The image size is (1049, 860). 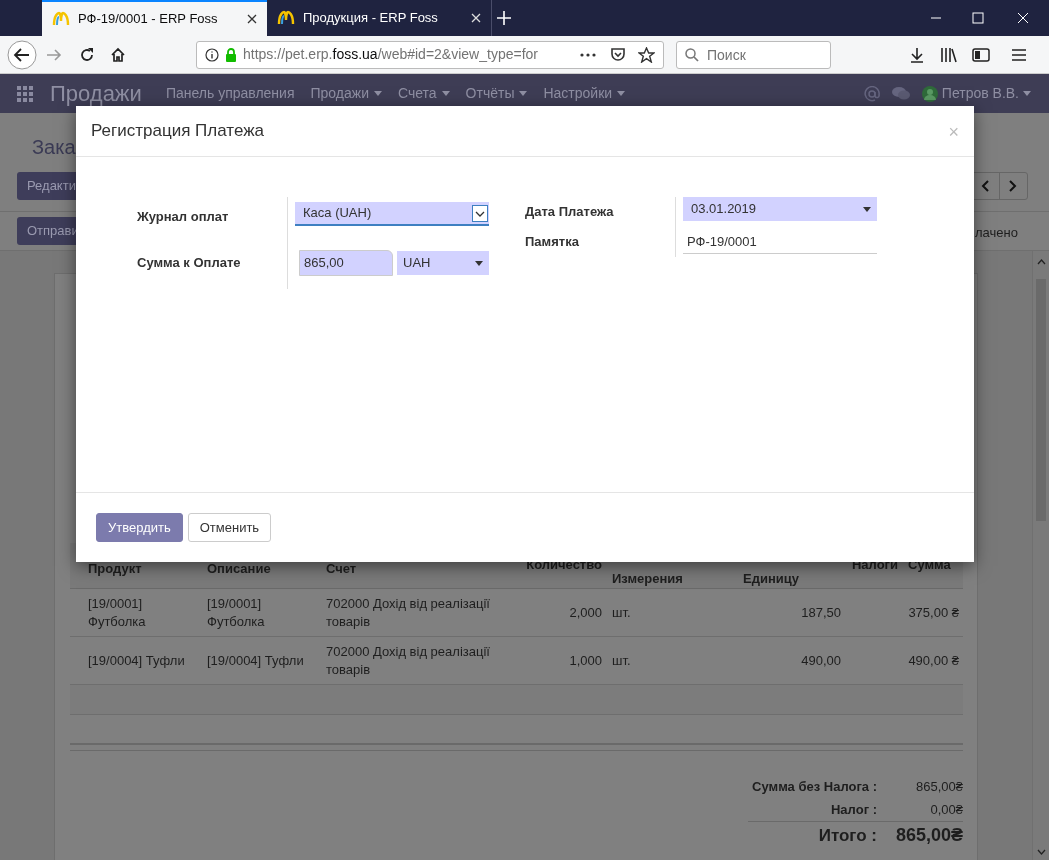 What do you see at coordinates (346, 263) in the screenshot?
I see `amount-field: 865,00` at bounding box center [346, 263].